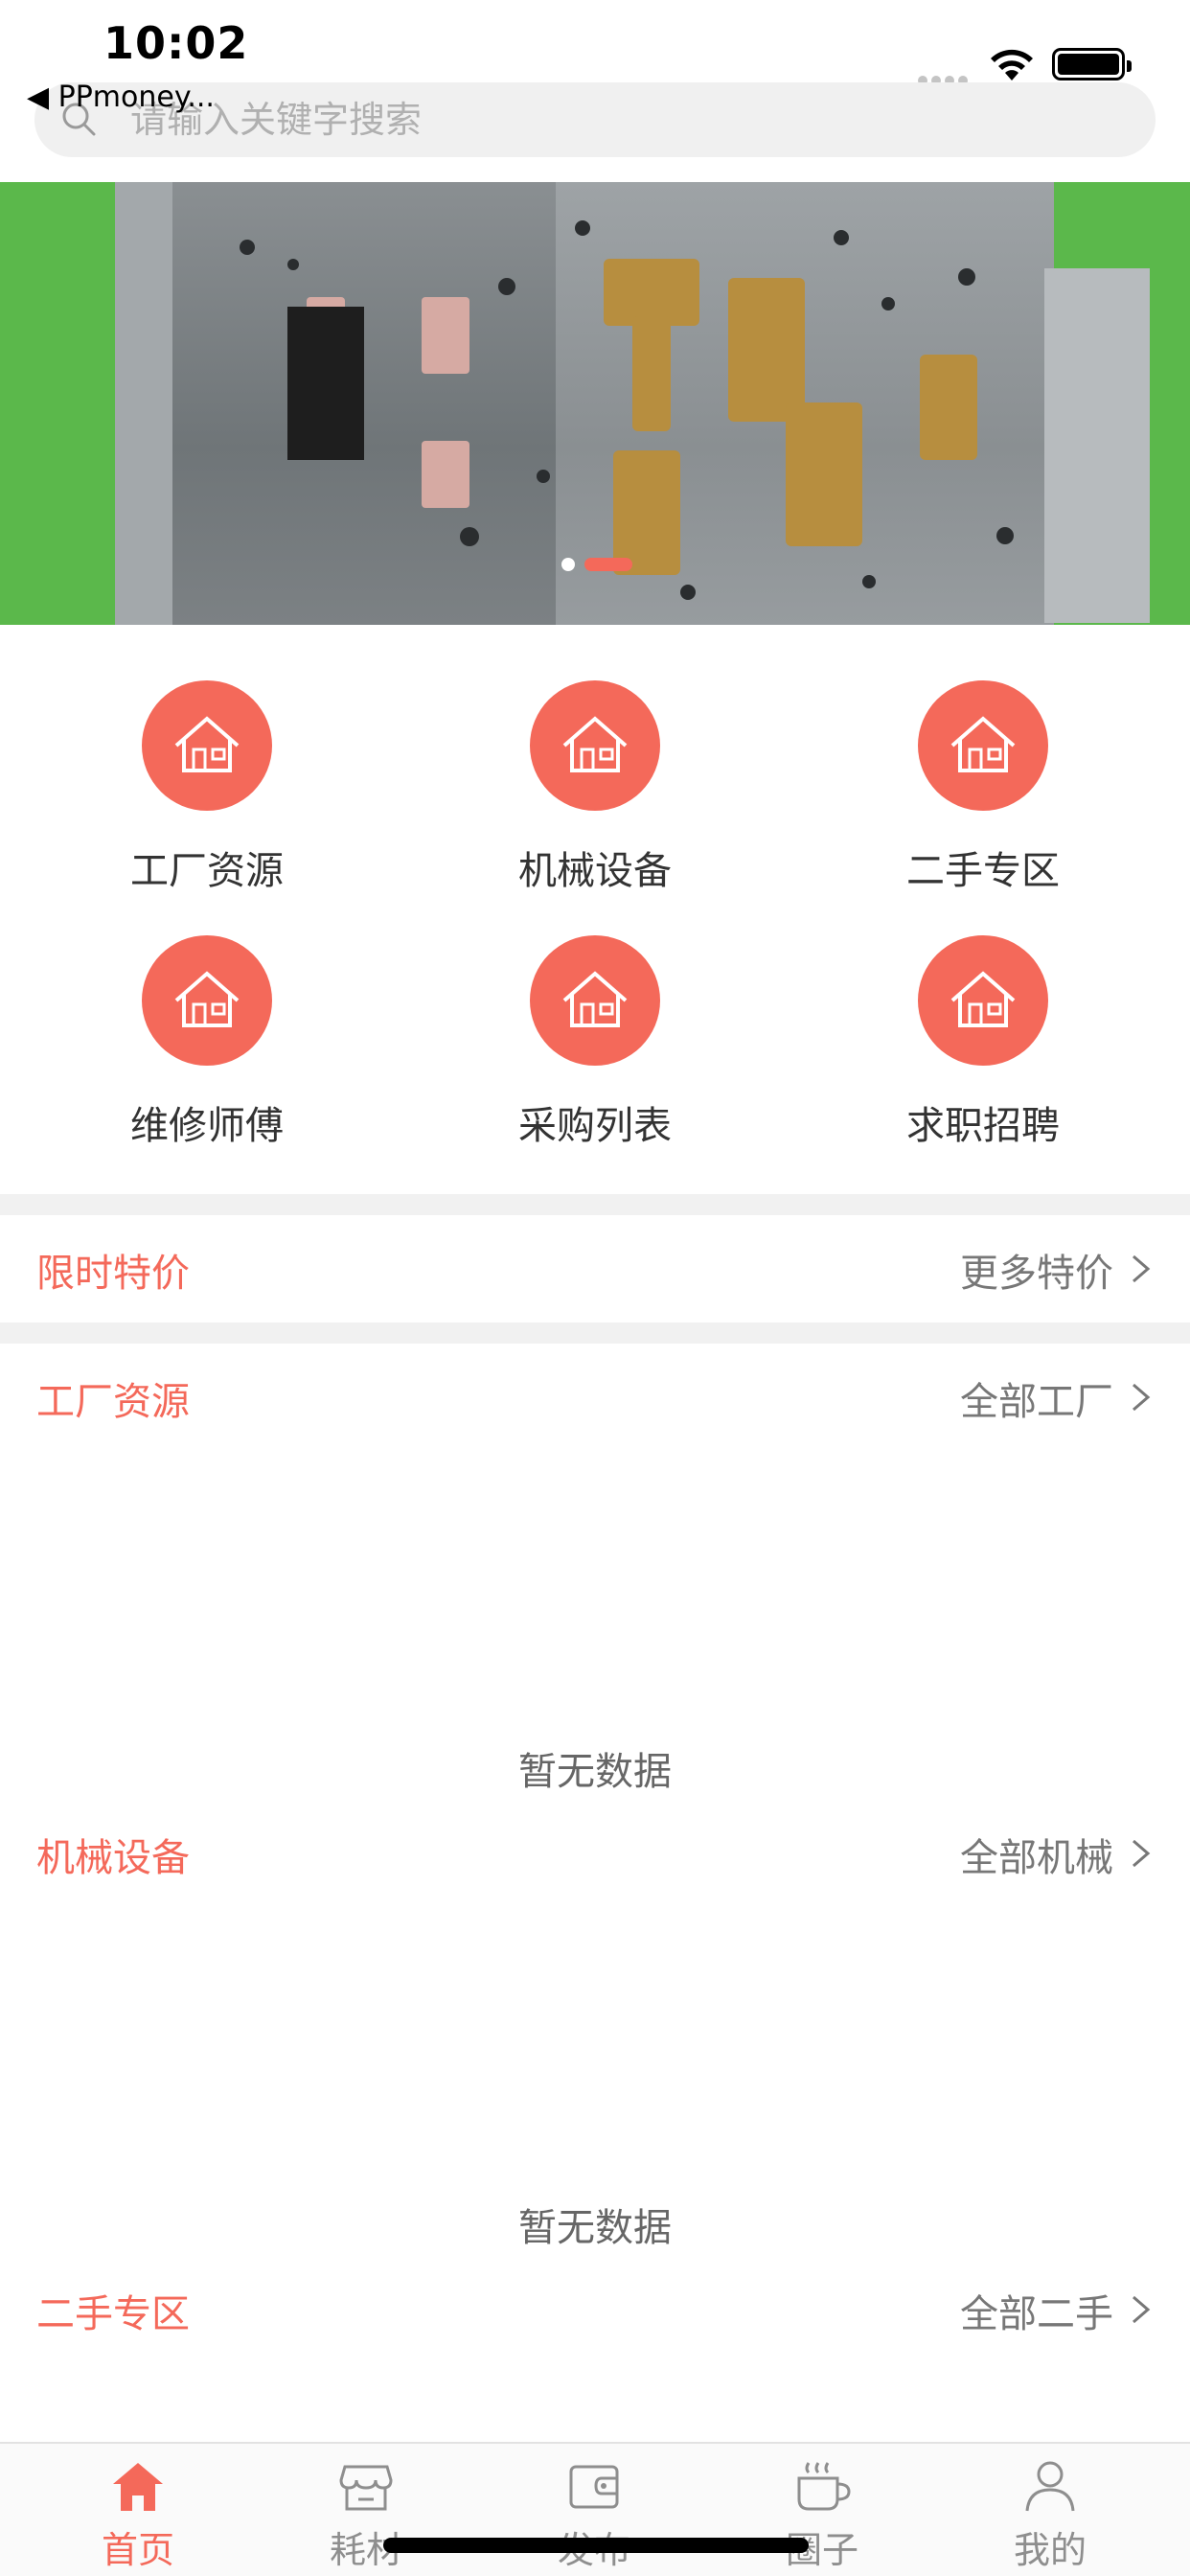 Image resolution: width=1190 pixels, height=2576 pixels. I want to click on tab-mine: 我的, so click(1050, 2510).